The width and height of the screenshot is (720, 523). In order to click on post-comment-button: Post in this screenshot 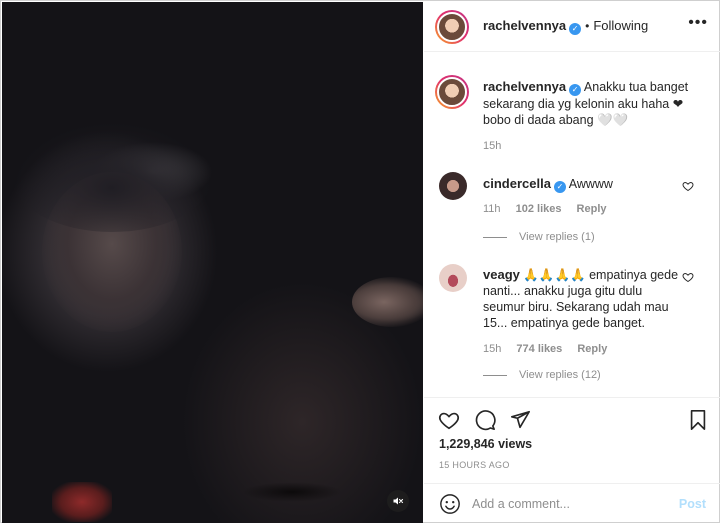, I will do `click(692, 504)`.